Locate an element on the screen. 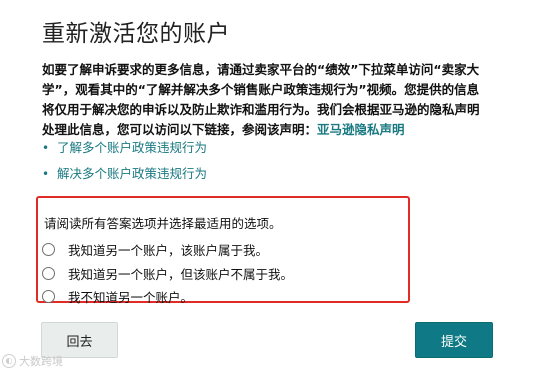 This screenshot has height=375, width=544. option-label: 我不知道另一个账户。 is located at coordinates (131, 297).